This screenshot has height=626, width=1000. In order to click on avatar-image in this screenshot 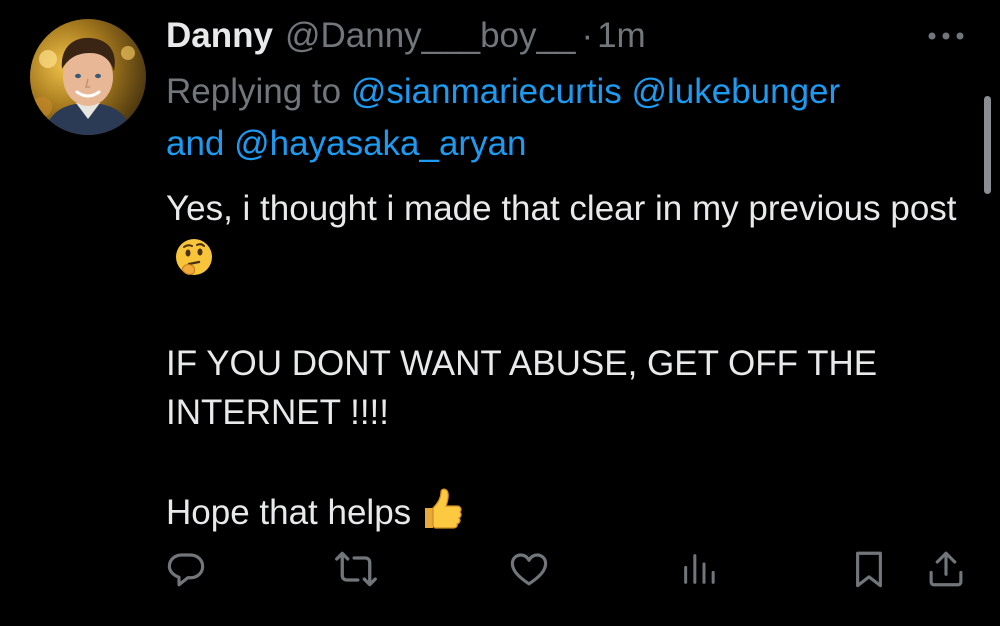, I will do `click(88, 77)`.